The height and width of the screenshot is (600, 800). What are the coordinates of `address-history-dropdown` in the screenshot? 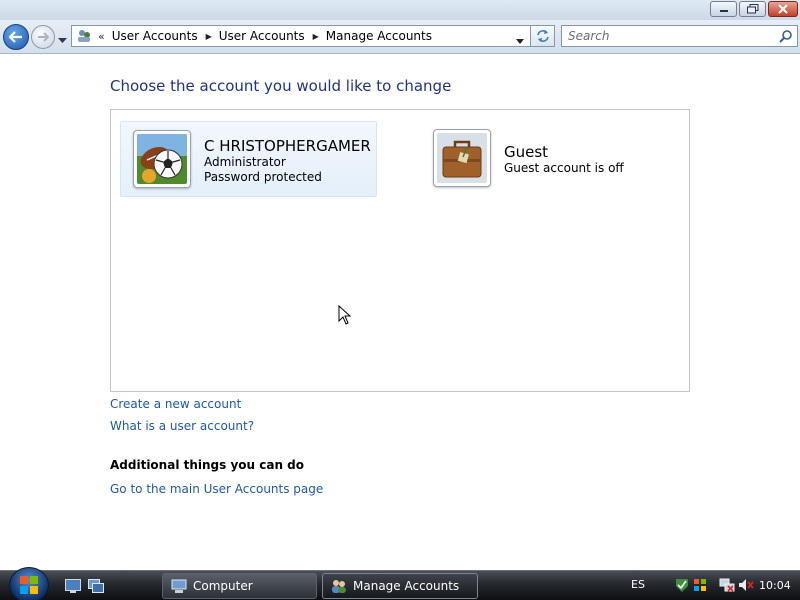 It's located at (520, 40).